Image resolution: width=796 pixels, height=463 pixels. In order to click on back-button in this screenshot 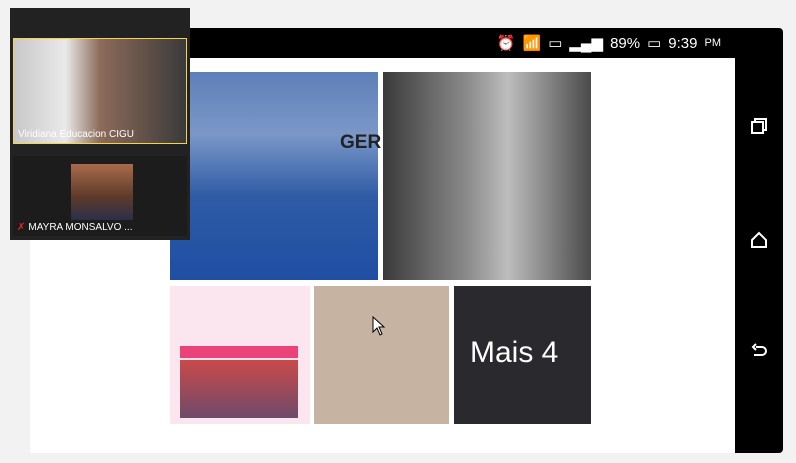, I will do `click(759, 350)`.